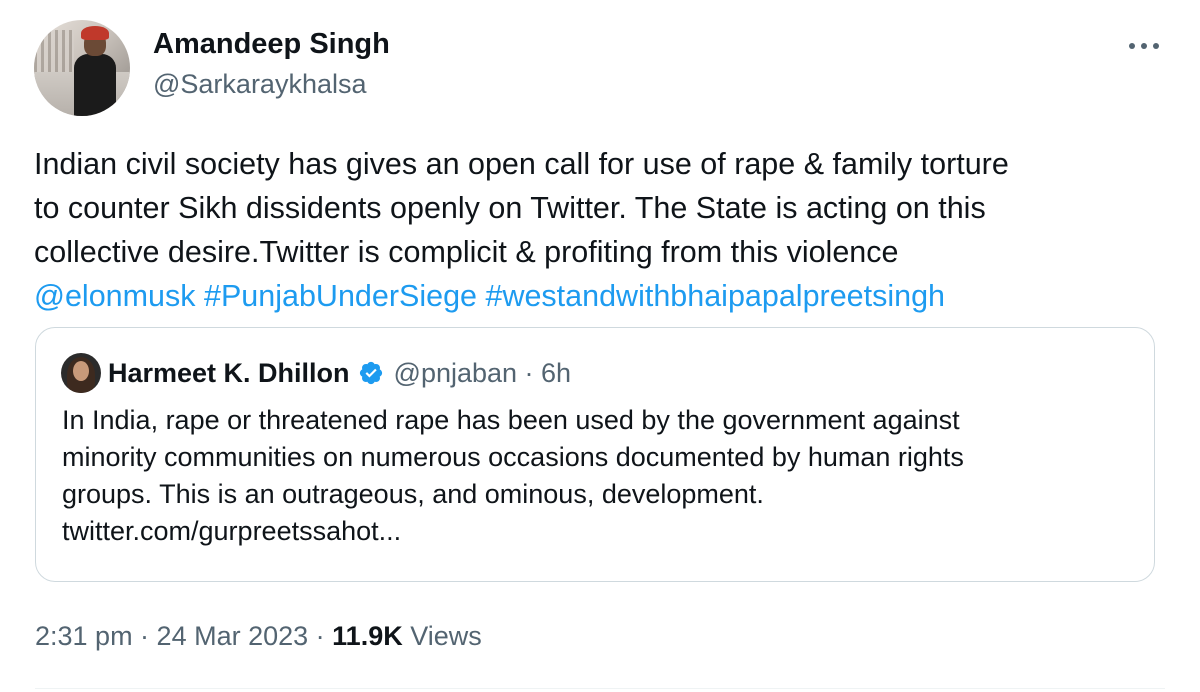 The height and width of the screenshot is (692, 1200). Describe the element at coordinates (442, 636) in the screenshot. I see `views-label: Views` at that location.